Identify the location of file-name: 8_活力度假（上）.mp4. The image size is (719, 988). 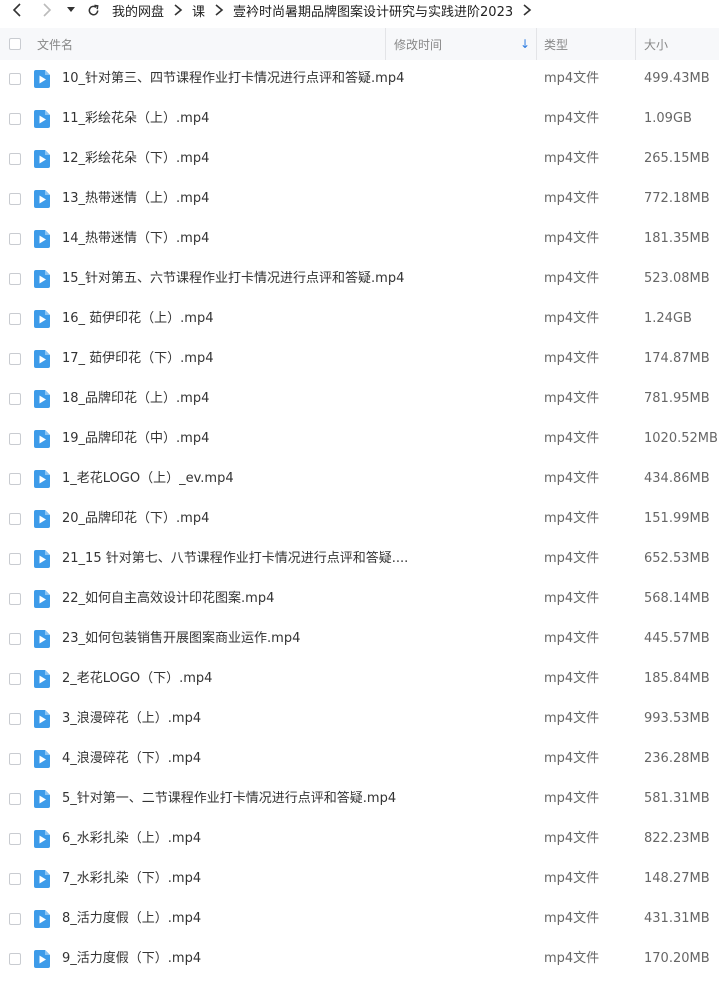
(131, 919).